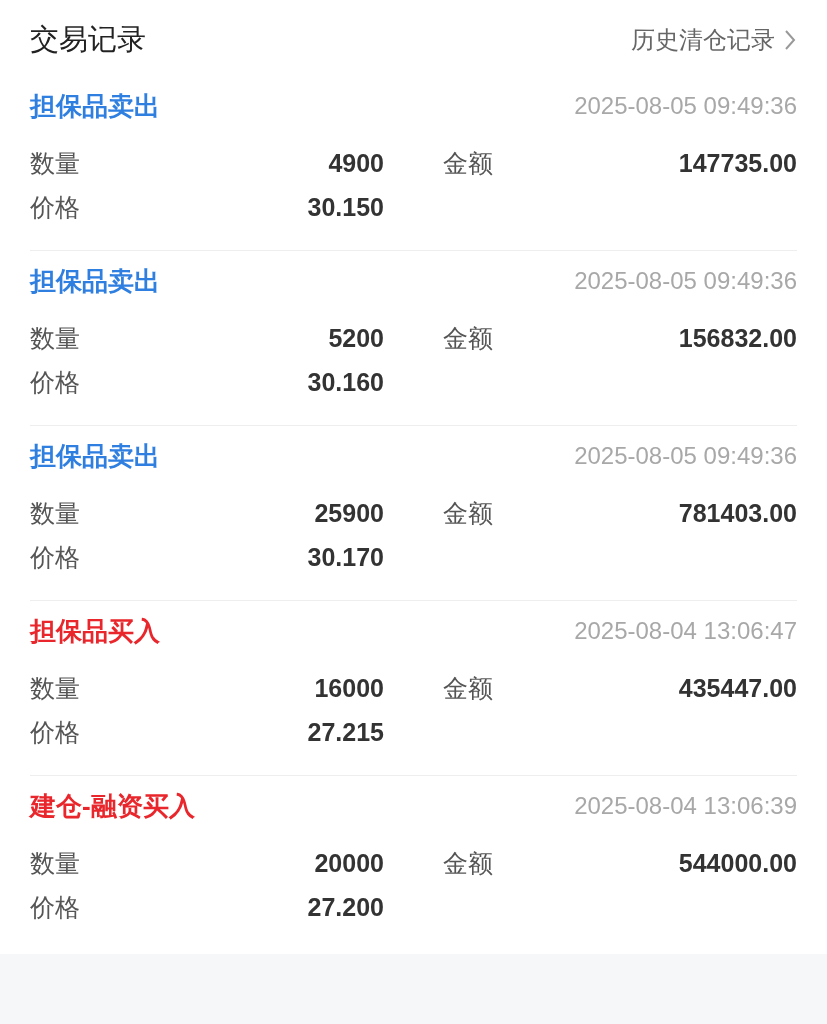  Describe the element at coordinates (349, 514) in the screenshot. I see `field-value: 25900` at that location.